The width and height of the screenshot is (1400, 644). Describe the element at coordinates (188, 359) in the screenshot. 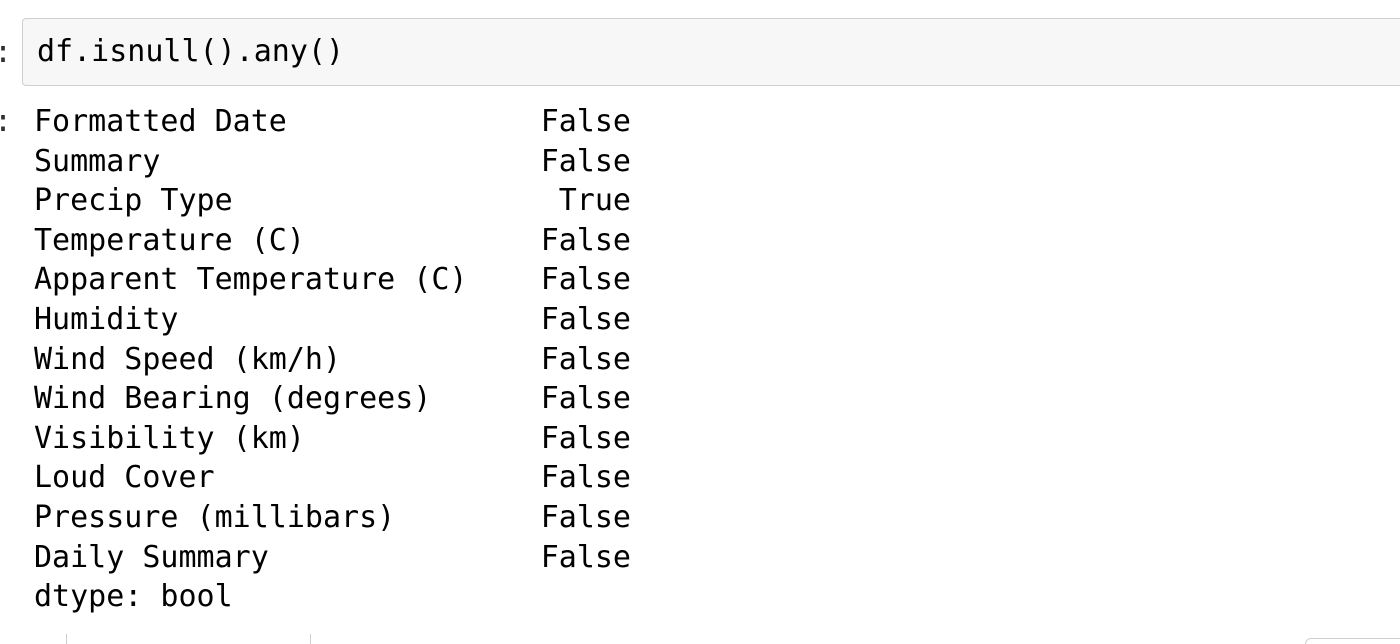

I see `row-label: Wind Speed (km/h)` at that location.